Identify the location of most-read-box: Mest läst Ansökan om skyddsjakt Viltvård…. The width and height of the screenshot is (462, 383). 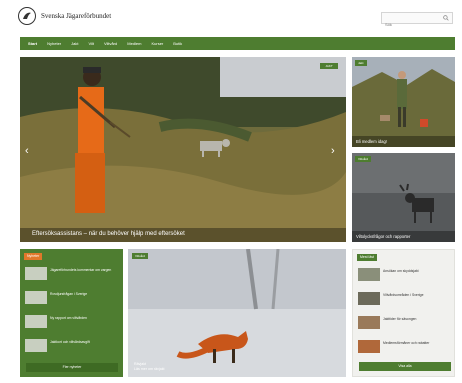
(403, 313).